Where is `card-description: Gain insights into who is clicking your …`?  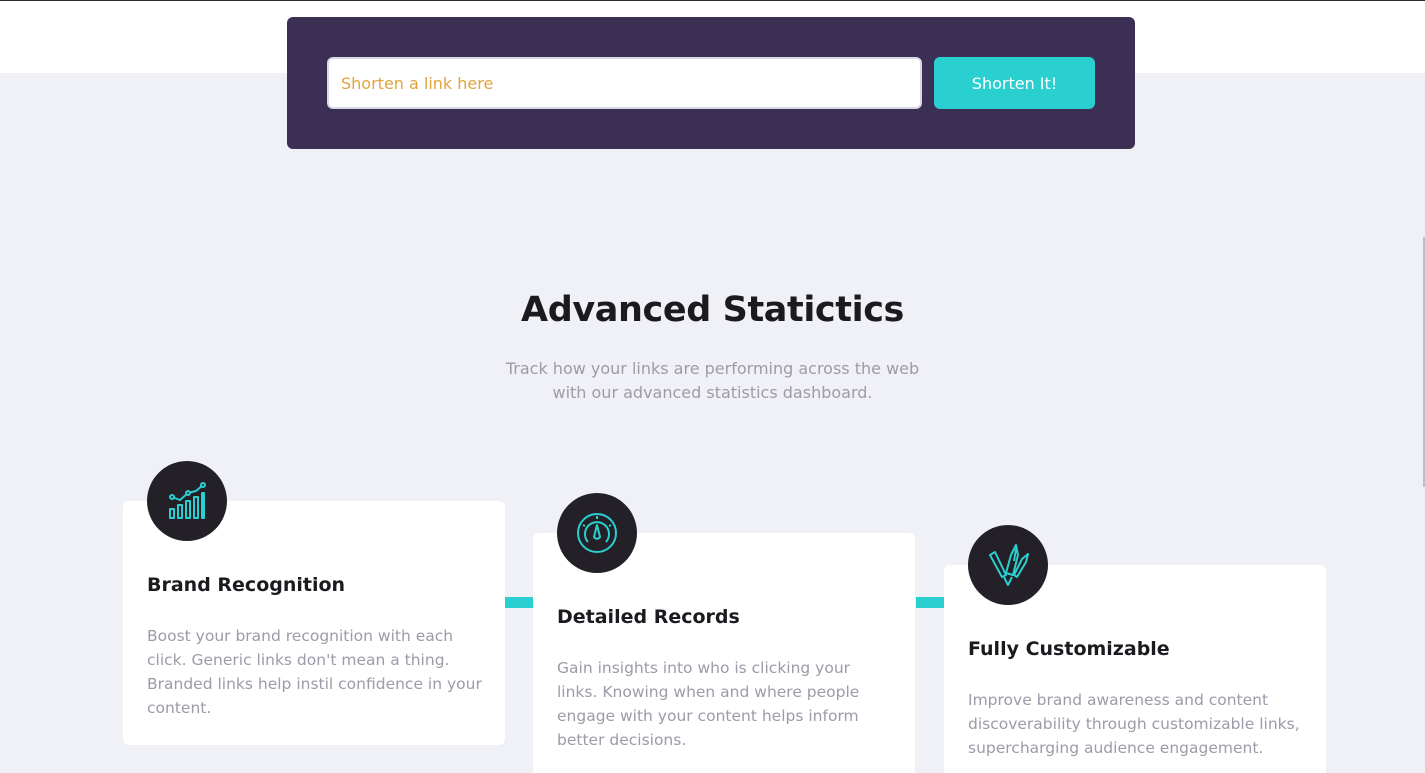 card-description: Gain insights into who is clicking your … is located at coordinates (708, 704).